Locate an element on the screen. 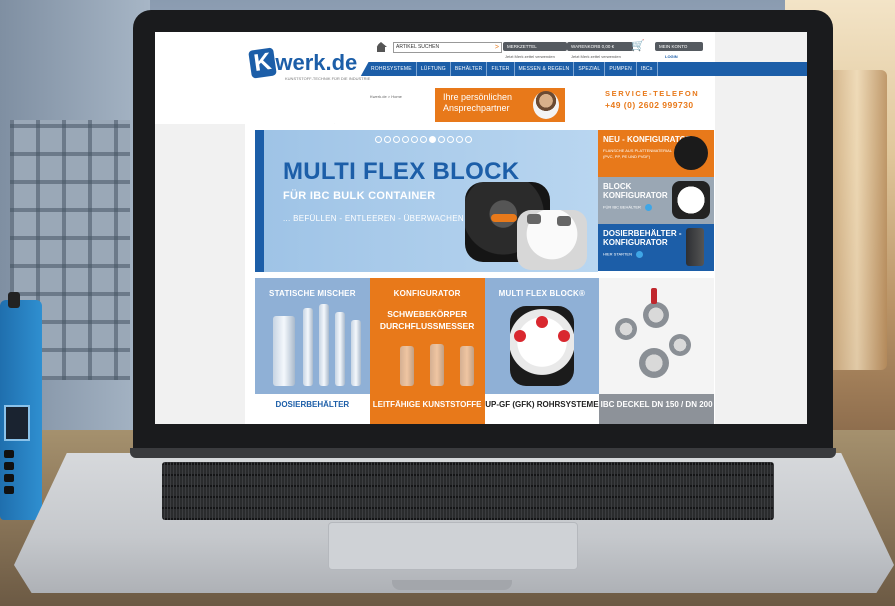  account-button: MEIN KONTO is located at coordinates (679, 46).